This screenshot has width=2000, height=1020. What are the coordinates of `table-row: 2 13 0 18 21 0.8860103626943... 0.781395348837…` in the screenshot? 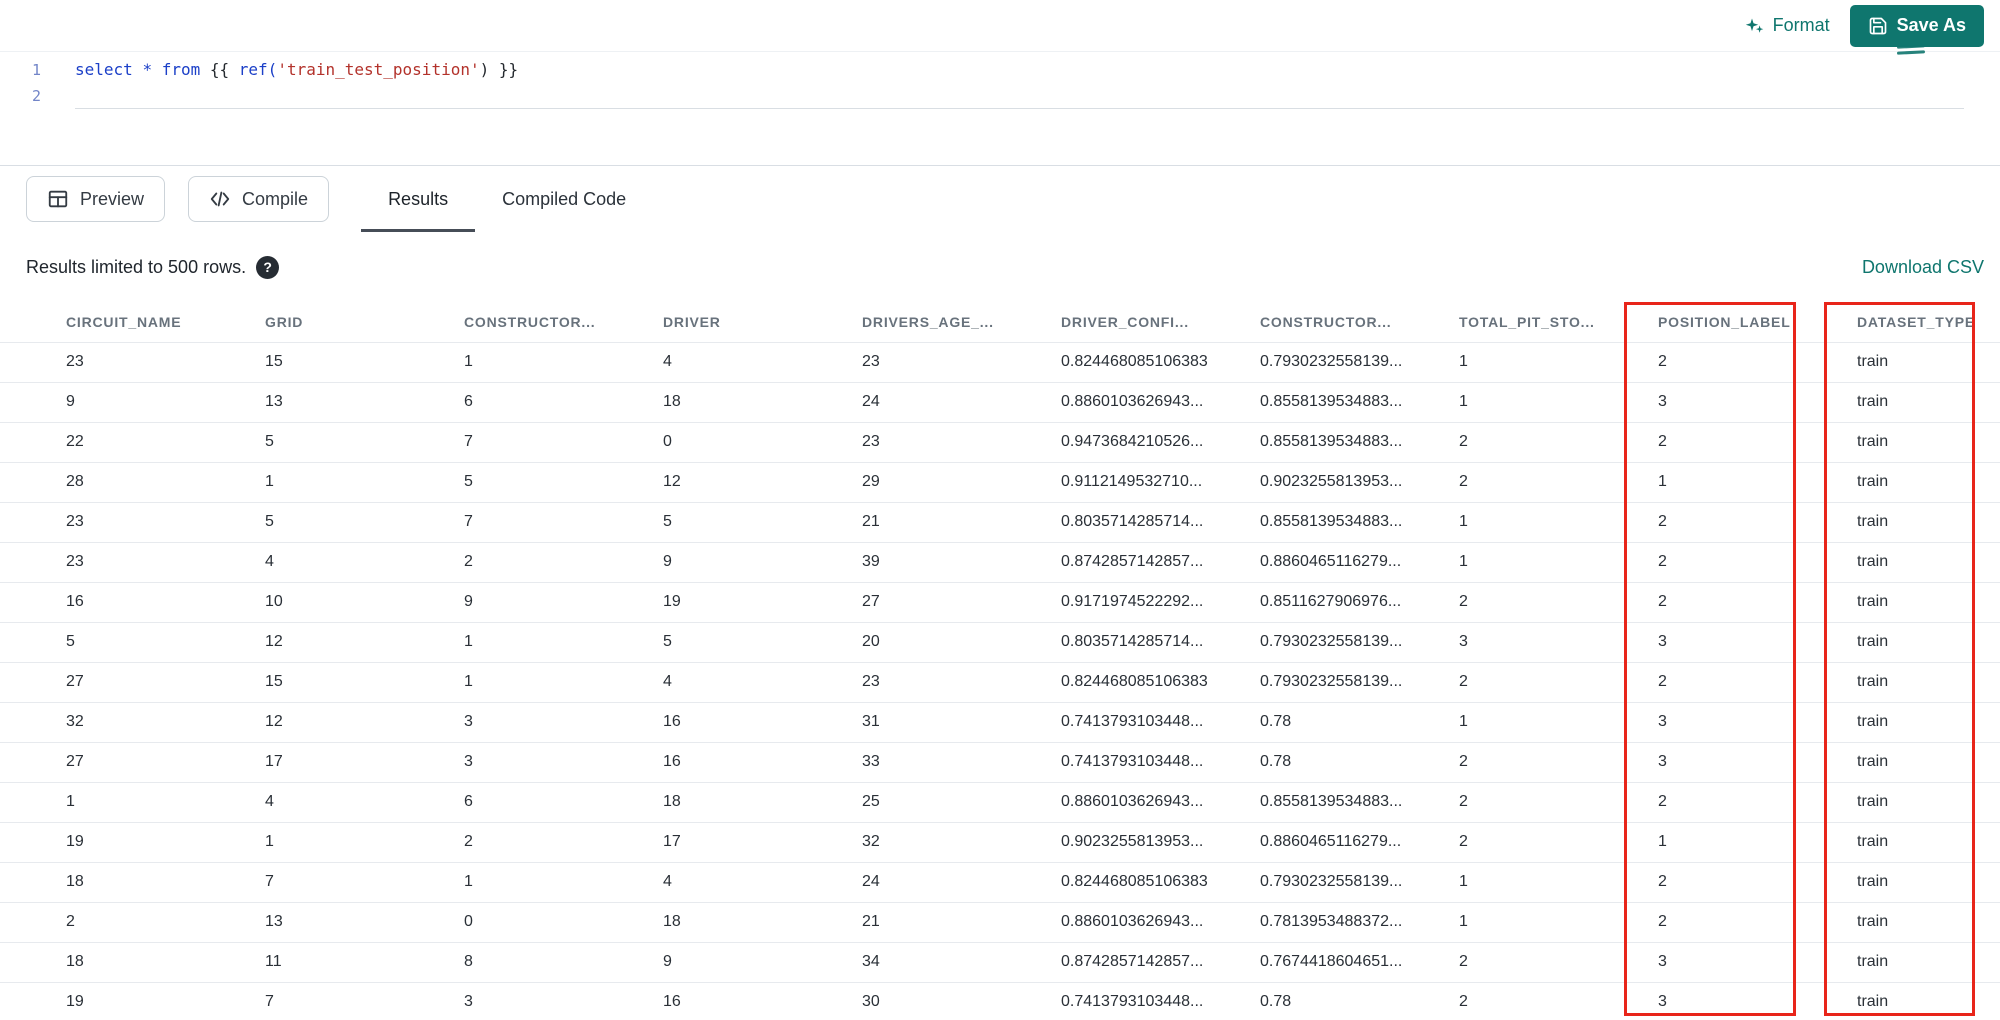 It's located at (1000, 922).